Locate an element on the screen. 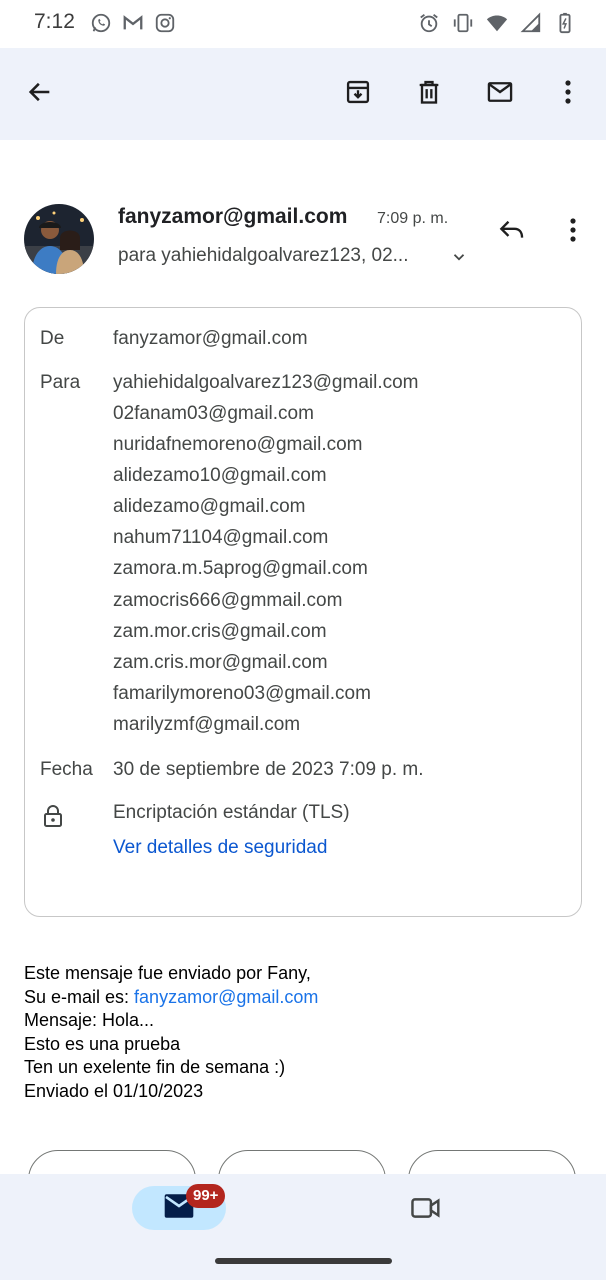 The width and height of the screenshot is (606, 1280). to-recipient: nuridafnemoreno@gmail.com is located at coordinates (238, 444).